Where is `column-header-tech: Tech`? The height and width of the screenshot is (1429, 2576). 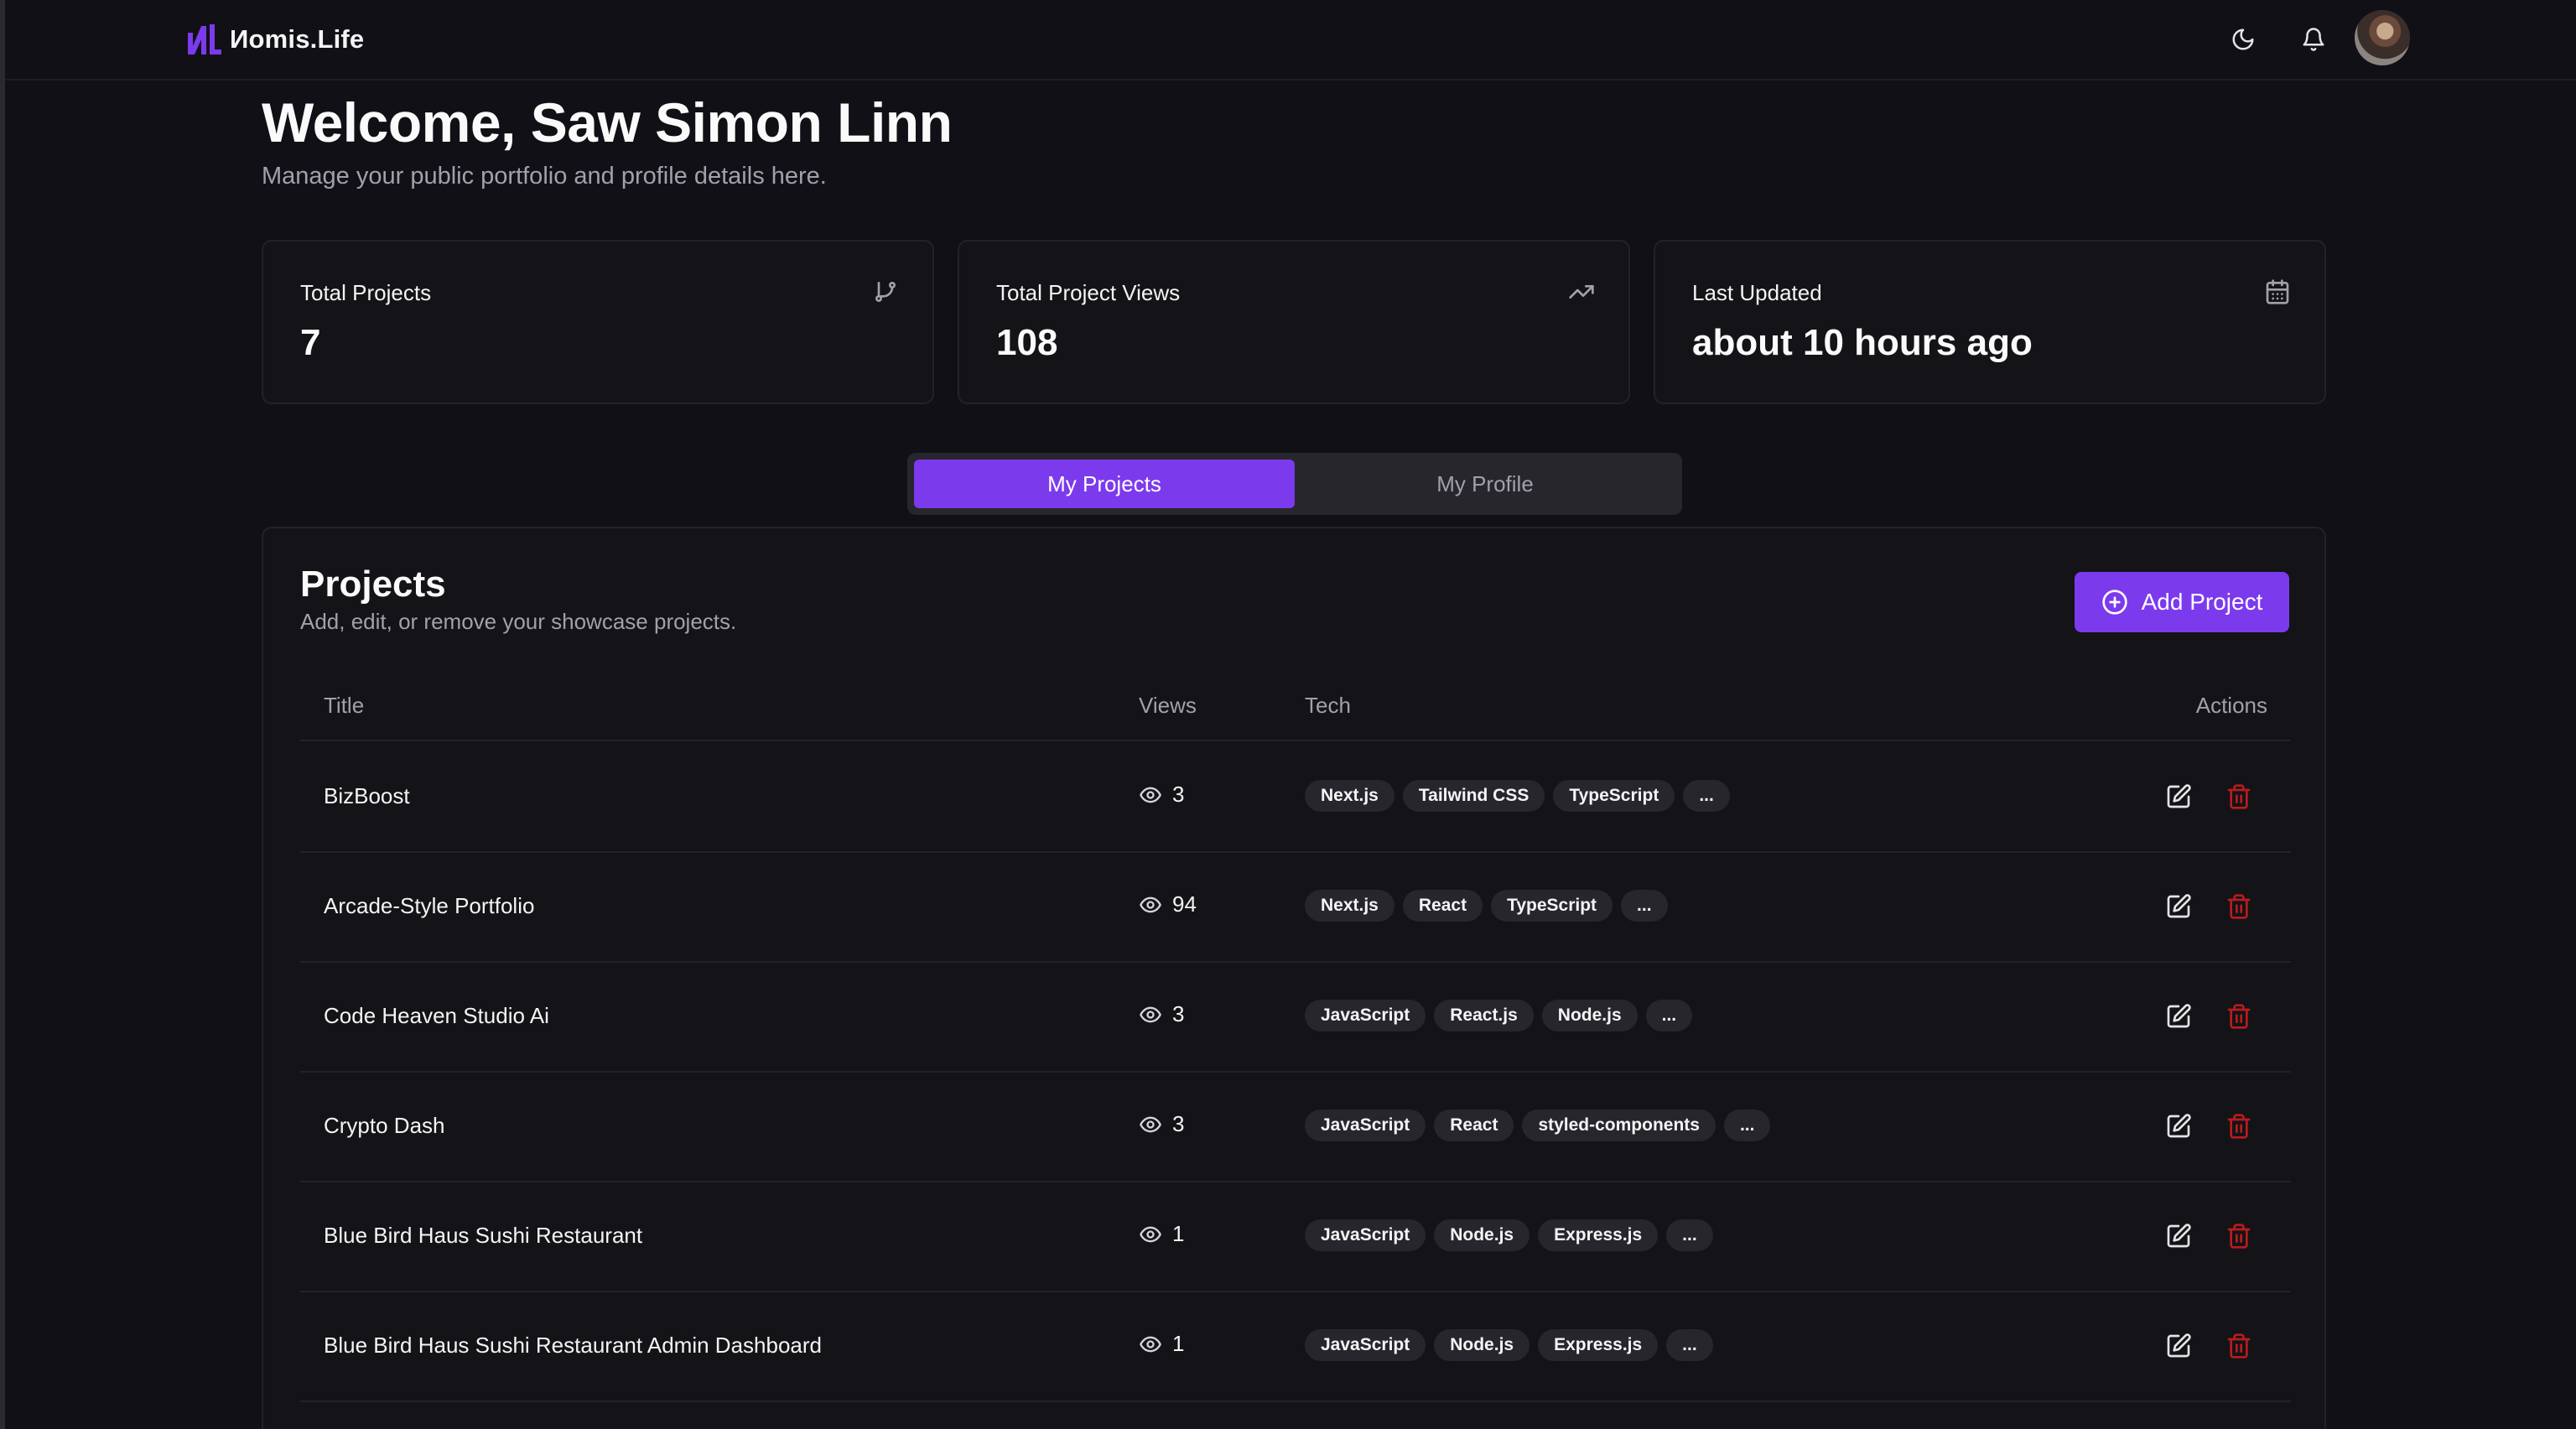 column-header-tech: Tech is located at coordinates (1328, 705).